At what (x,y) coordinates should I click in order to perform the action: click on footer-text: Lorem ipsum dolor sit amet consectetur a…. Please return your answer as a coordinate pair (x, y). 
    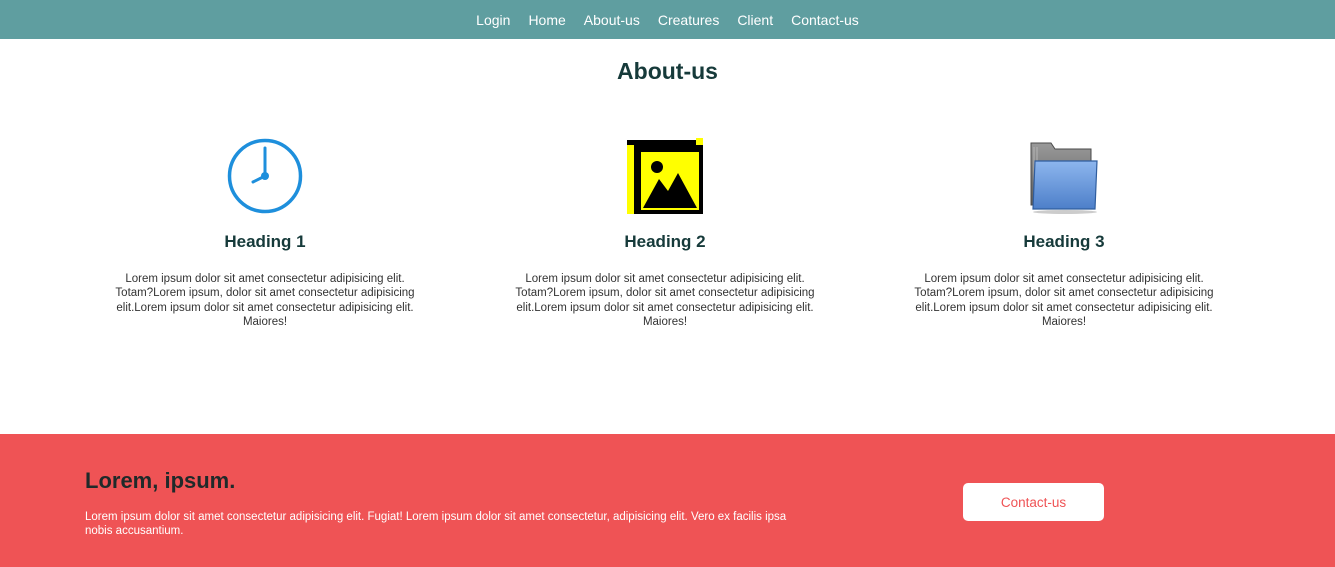
    Looking at the image, I should click on (436, 524).